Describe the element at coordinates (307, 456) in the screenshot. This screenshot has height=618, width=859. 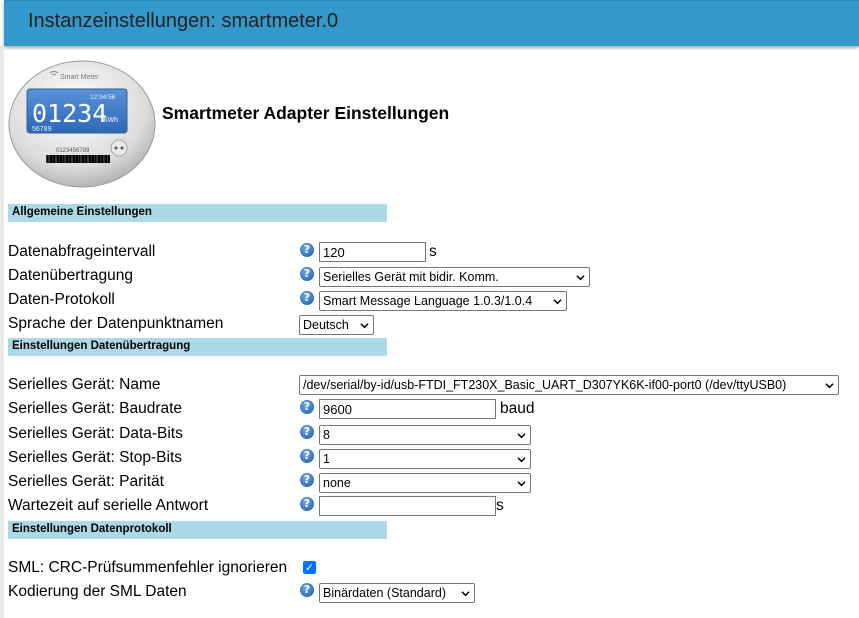
I see `stopbits-help-icon: ?` at that location.